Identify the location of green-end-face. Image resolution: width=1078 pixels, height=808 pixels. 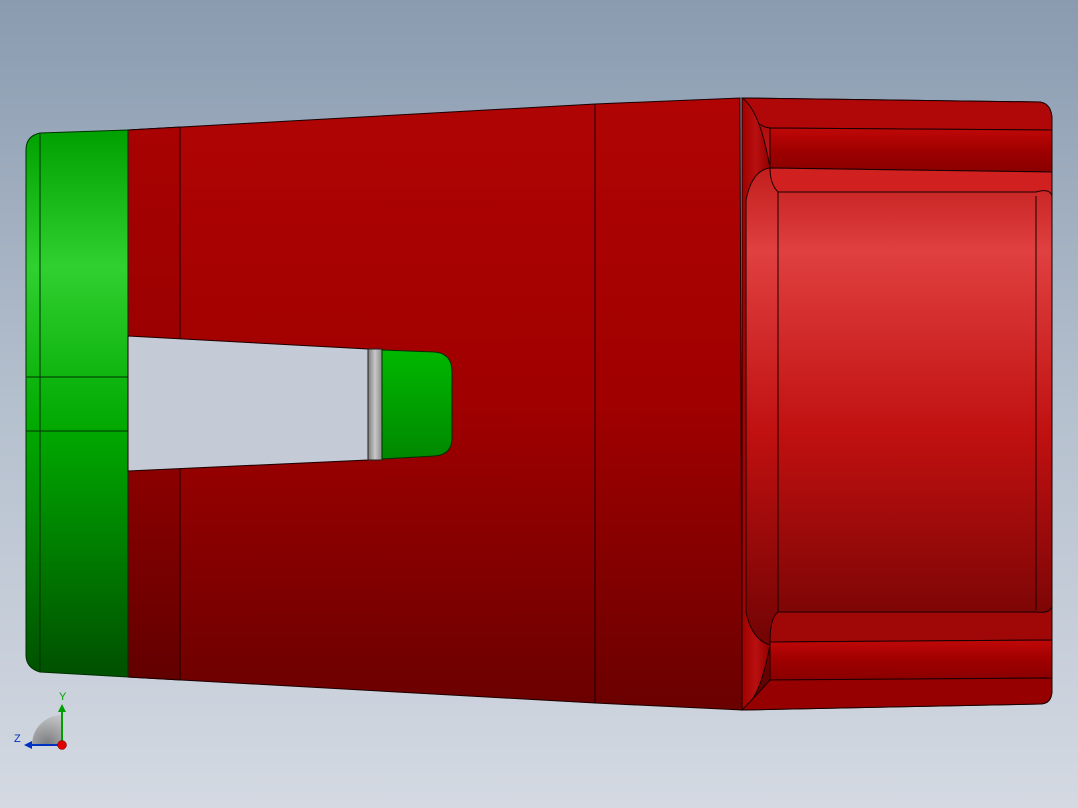
(77, 403).